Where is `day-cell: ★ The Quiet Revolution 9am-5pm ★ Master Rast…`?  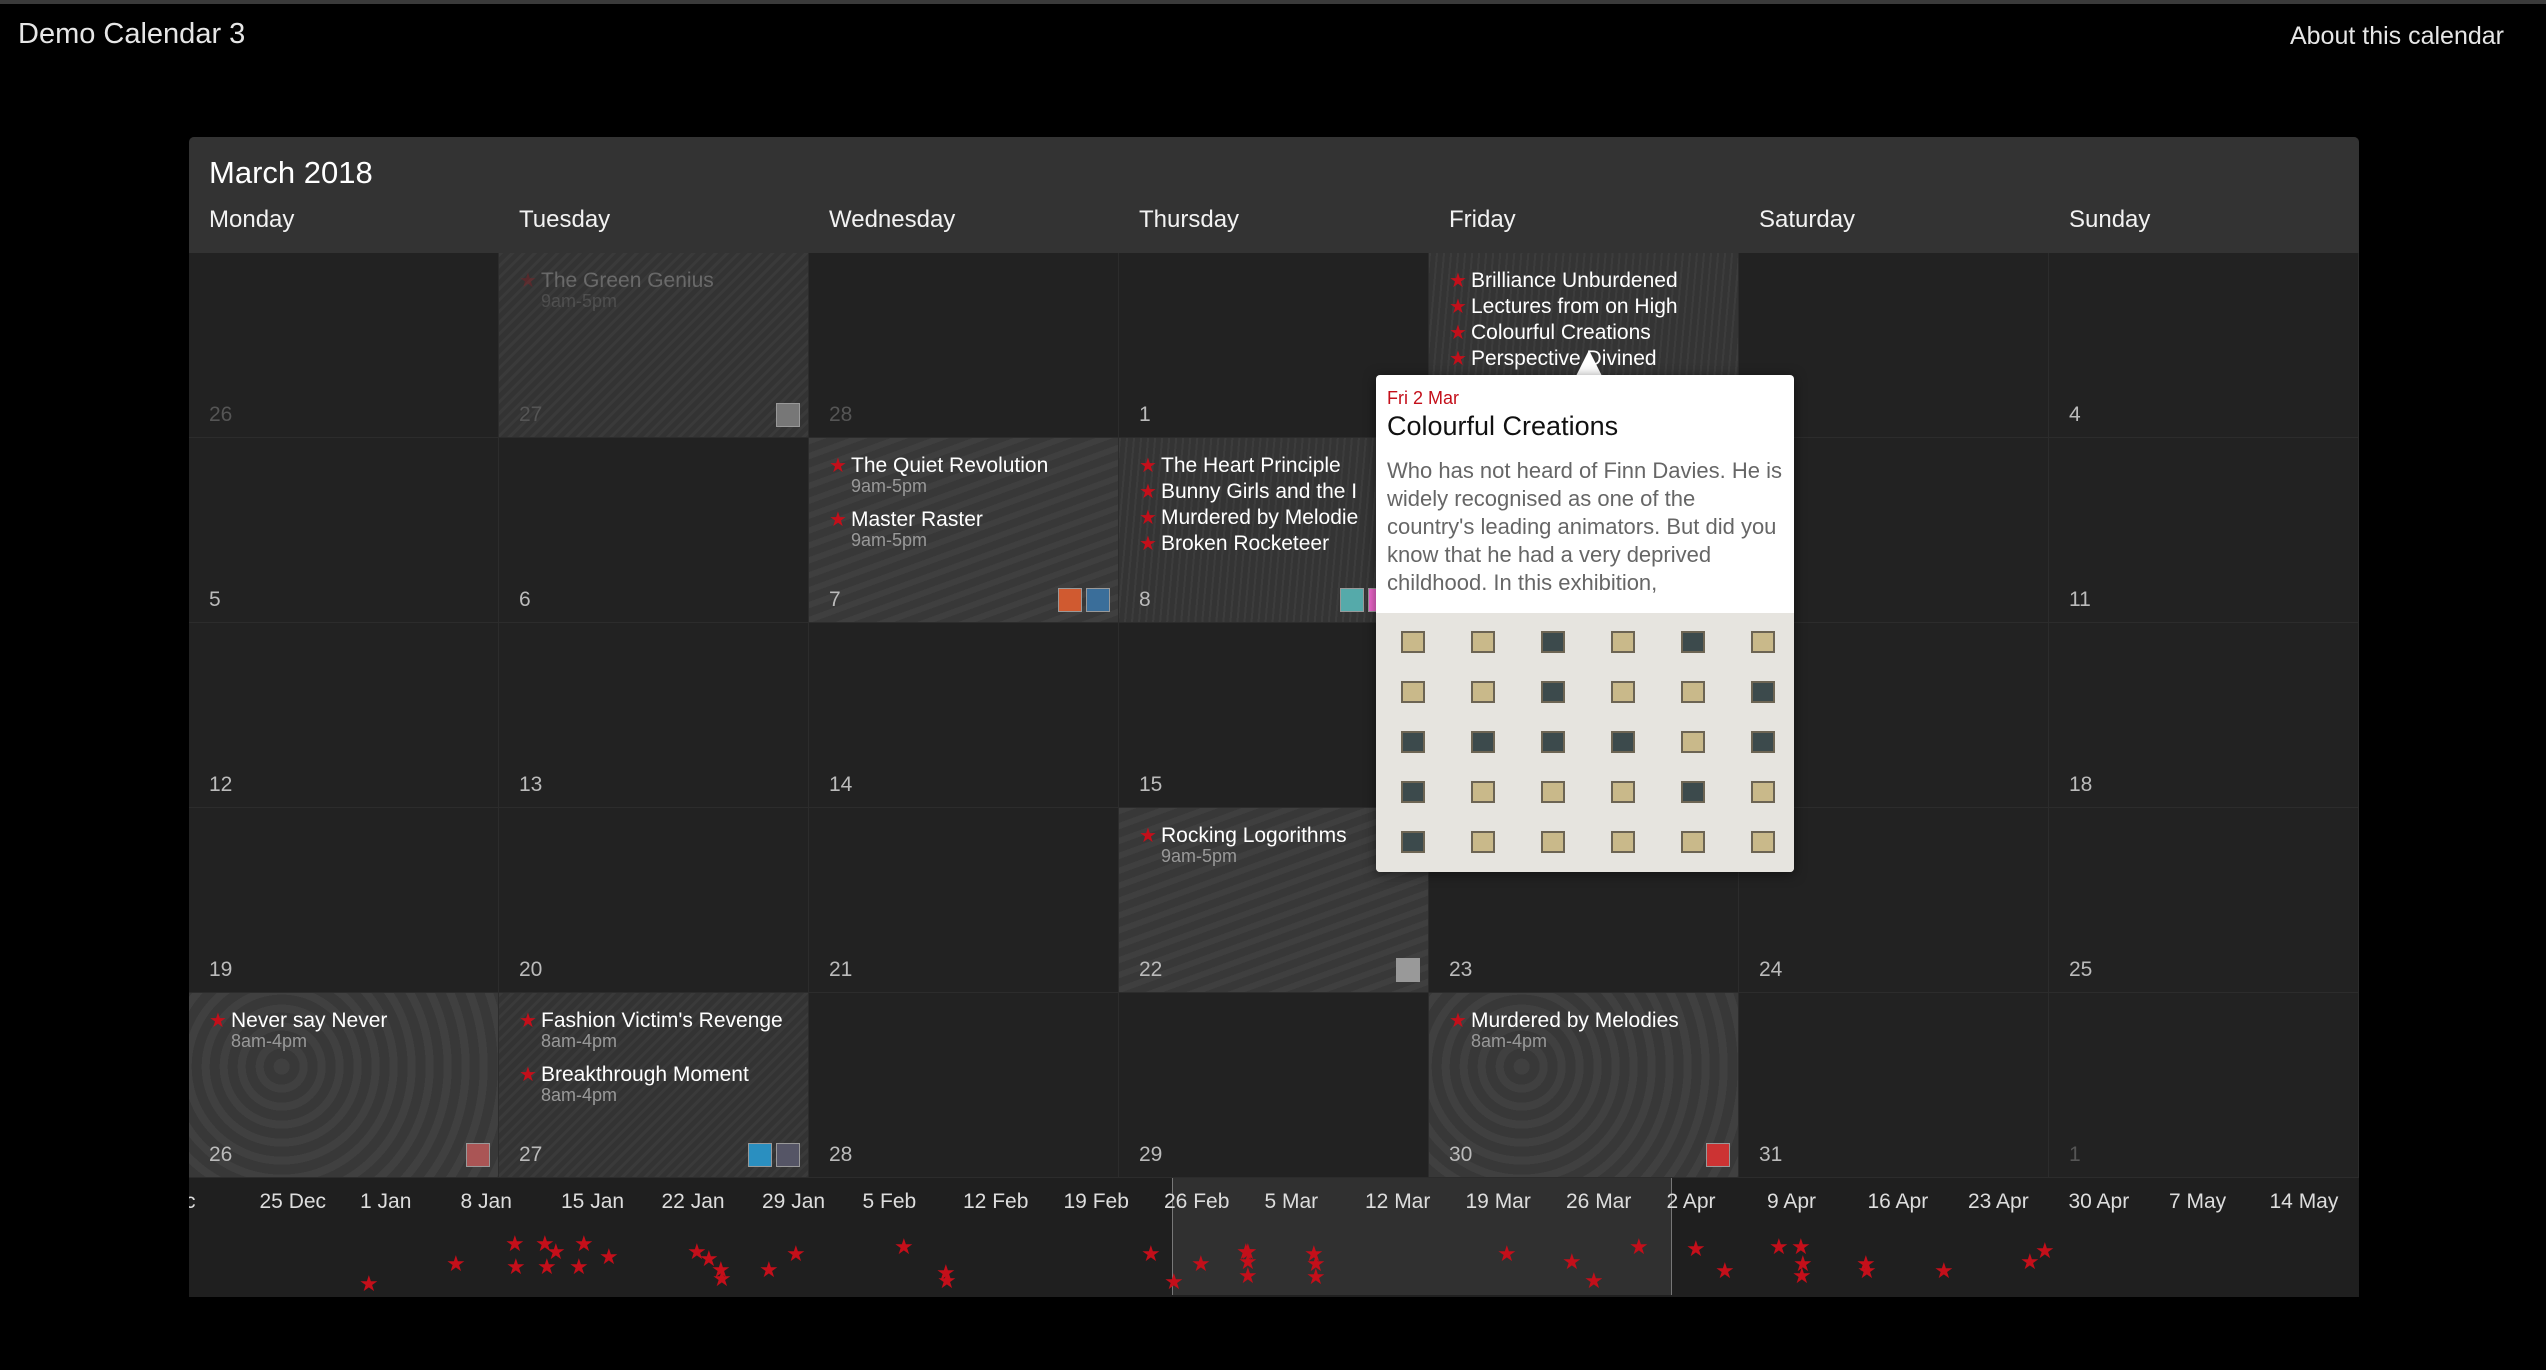 day-cell: ★ The Quiet Revolution 9am-5pm ★ Master Rast… is located at coordinates (964, 530).